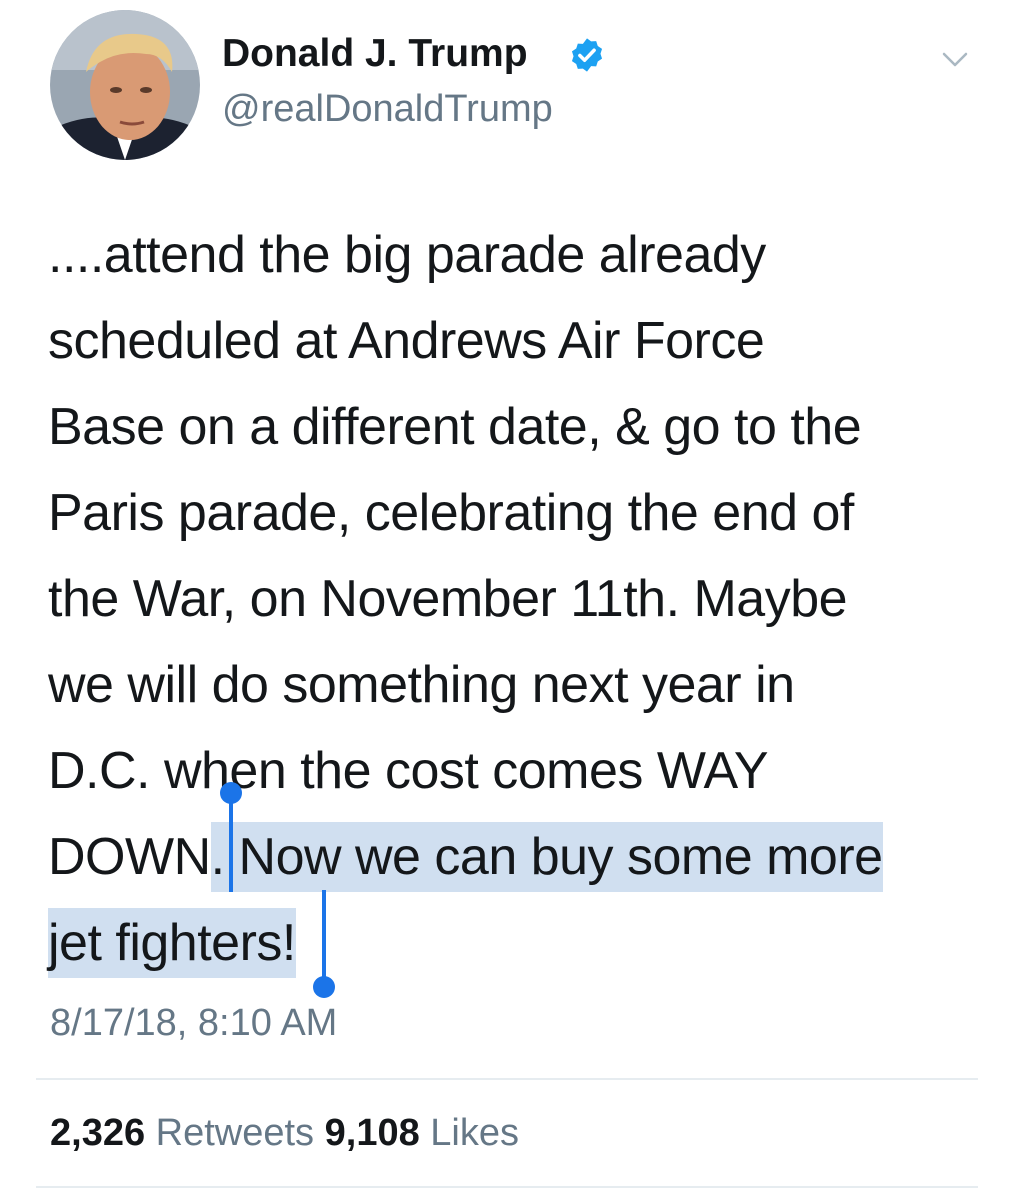 Image resolution: width=1015 pixels, height=1200 pixels. What do you see at coordinates (372, 1133) in the screenshot?
I see `likes-count: 9,108` at bounding box center [372, 1133].